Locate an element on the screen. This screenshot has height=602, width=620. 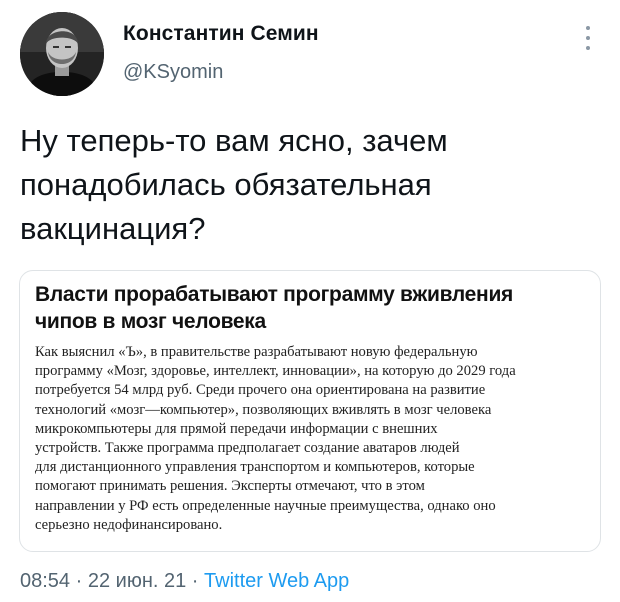
tweet-text-line: вакцинация? is located at coordinates (113, 228).